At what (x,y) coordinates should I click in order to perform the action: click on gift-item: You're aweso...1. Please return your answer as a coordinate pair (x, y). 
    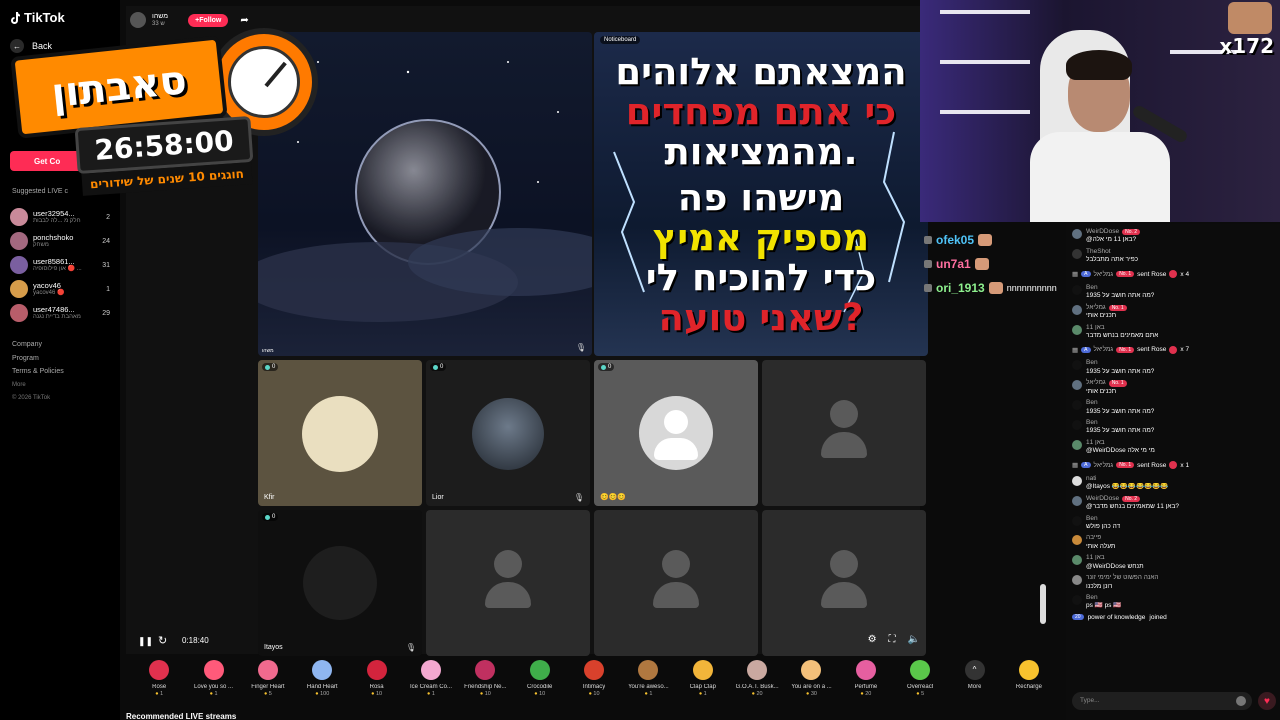
    Looking at the image, I should click on (648, 681).